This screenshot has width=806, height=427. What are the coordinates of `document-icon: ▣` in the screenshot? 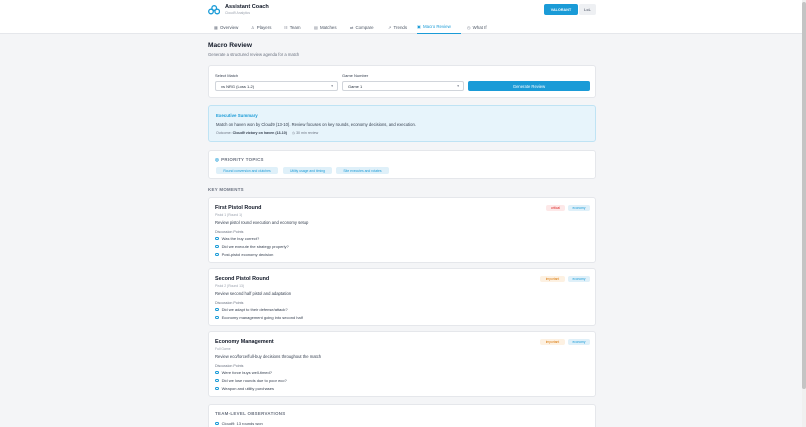 It's located at (419, 26).